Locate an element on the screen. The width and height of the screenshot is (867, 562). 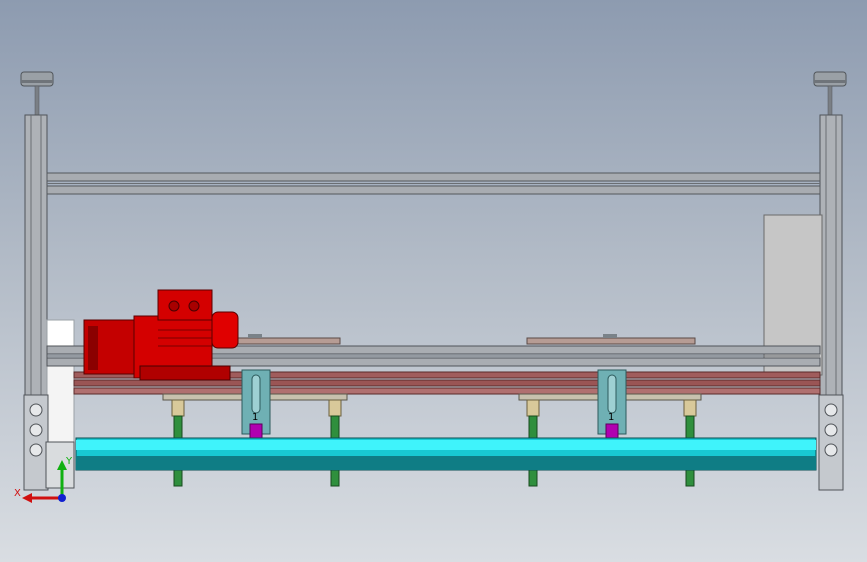
bracket-right is located at coordinates (612, 404).